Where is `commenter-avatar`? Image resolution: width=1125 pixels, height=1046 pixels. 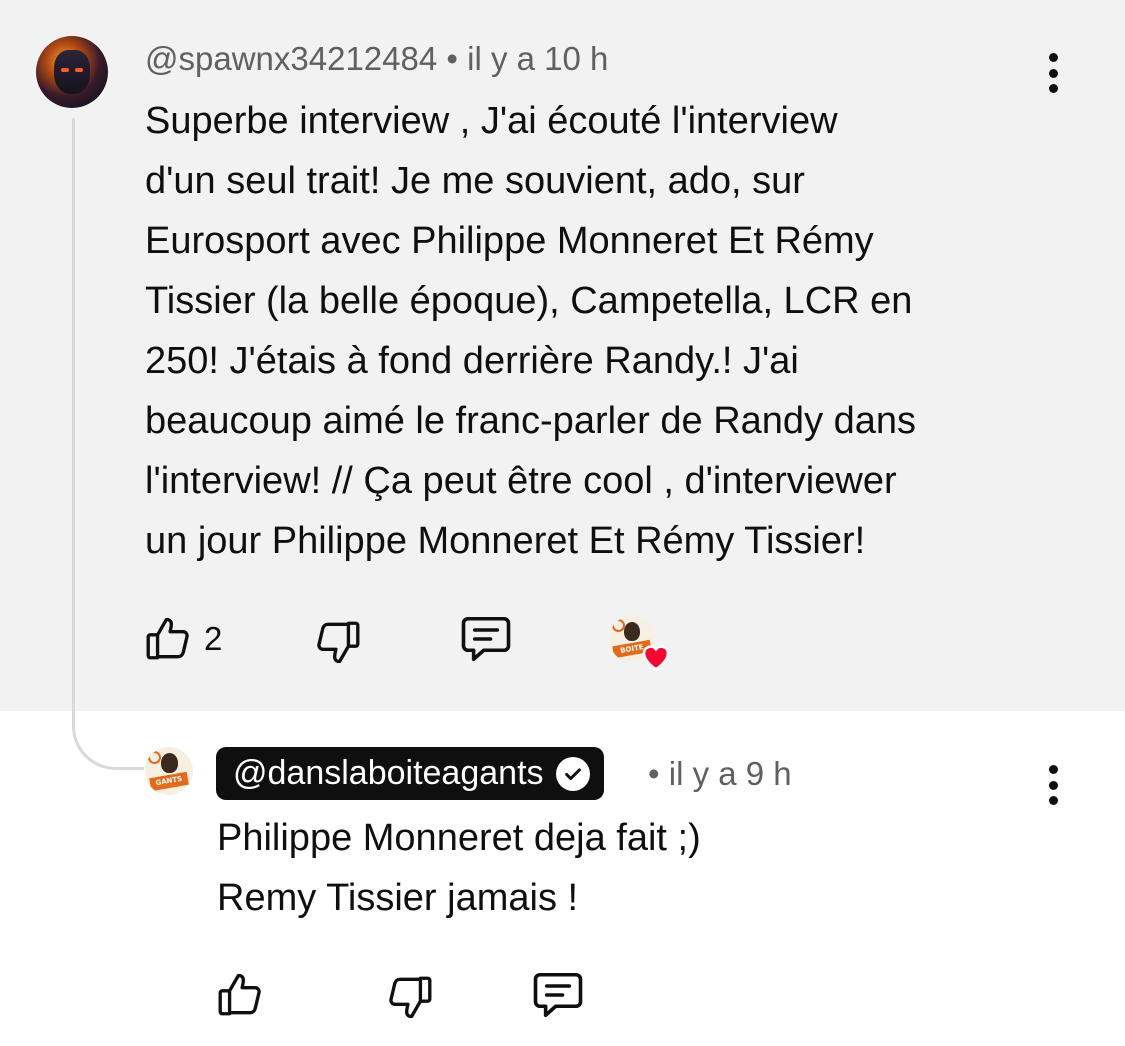
commenter-avatar is located at coordinates (72, 72).